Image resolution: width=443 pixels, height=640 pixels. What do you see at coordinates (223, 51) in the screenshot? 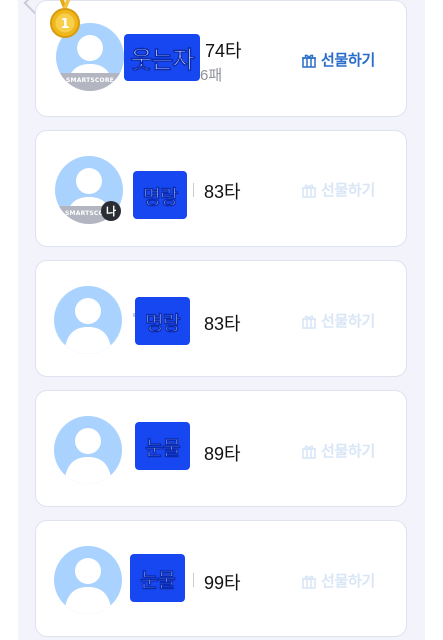
I see `stroke-count: 74타` at bounding box center [223, 51].